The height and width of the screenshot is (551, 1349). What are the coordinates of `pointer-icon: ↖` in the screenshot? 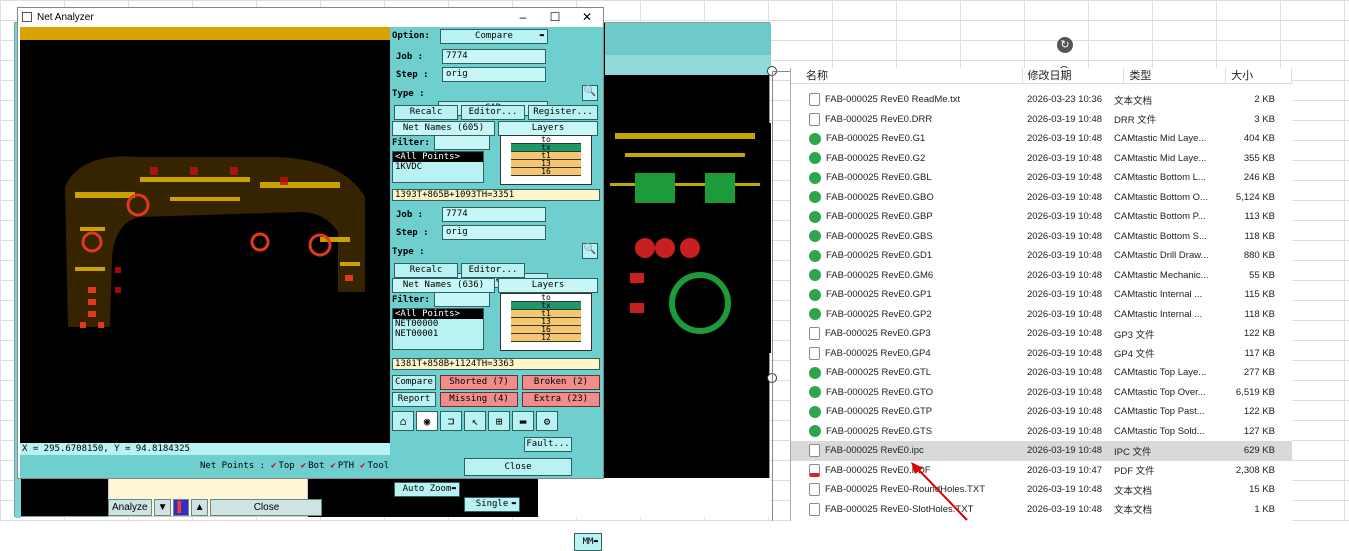 It's located at (475, 421).